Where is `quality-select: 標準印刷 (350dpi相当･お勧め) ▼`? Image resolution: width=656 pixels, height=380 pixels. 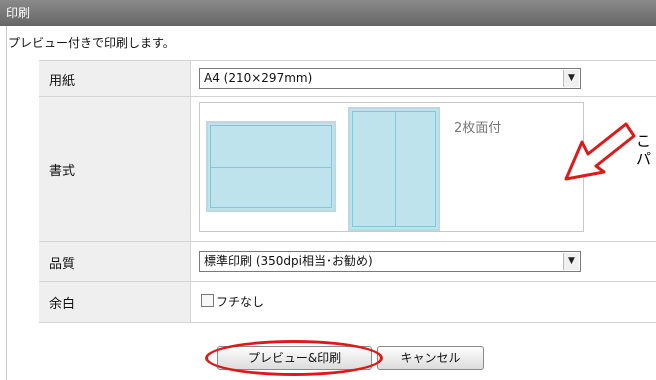 quality-select: 標準印刷 (350dpi相当･お勧め) ▼ is located at coordinates (390, 261).